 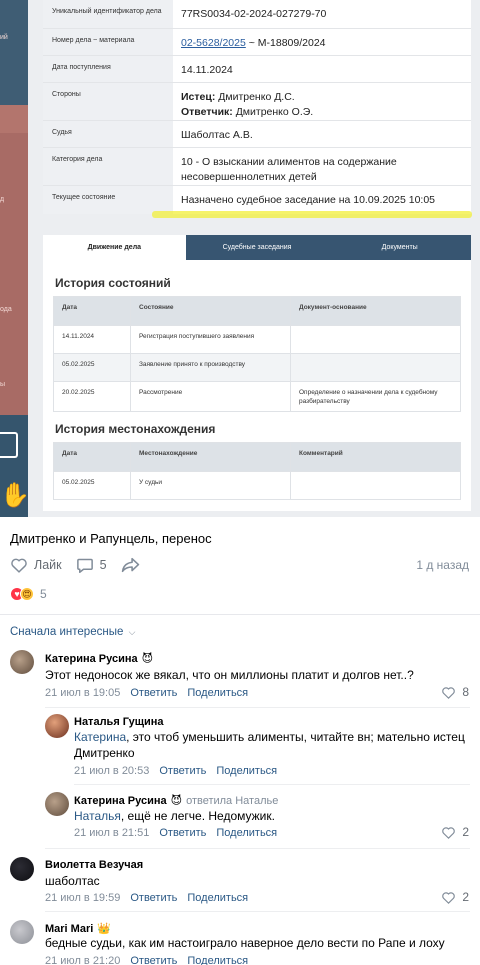 I want to click on sort-label: Сначала интересные, so click(x=67, y=632).